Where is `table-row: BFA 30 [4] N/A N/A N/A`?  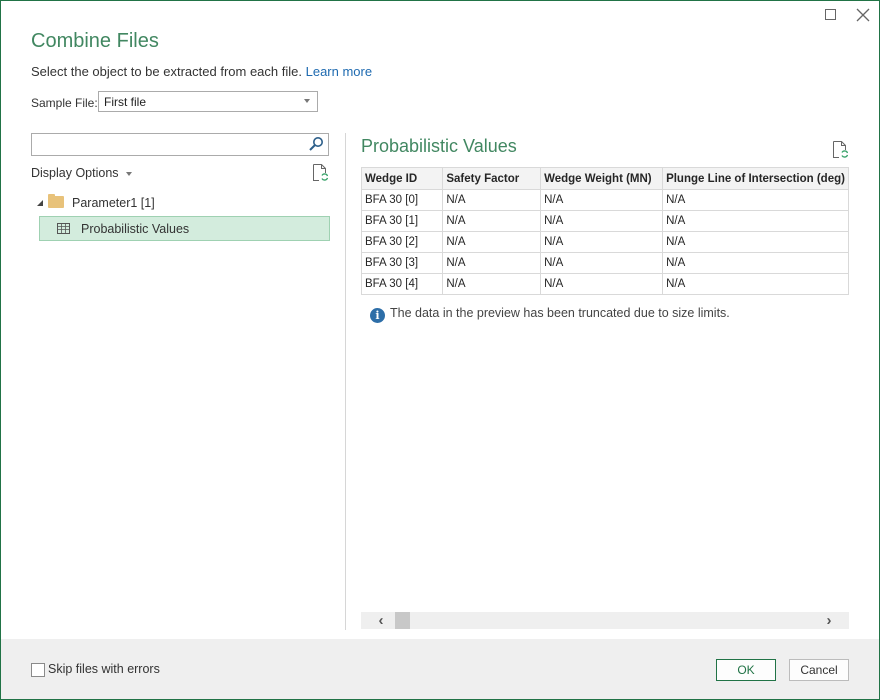 table-row: BFA 30 [4] N/A N/A N/A is located at coordinates (605, 284).